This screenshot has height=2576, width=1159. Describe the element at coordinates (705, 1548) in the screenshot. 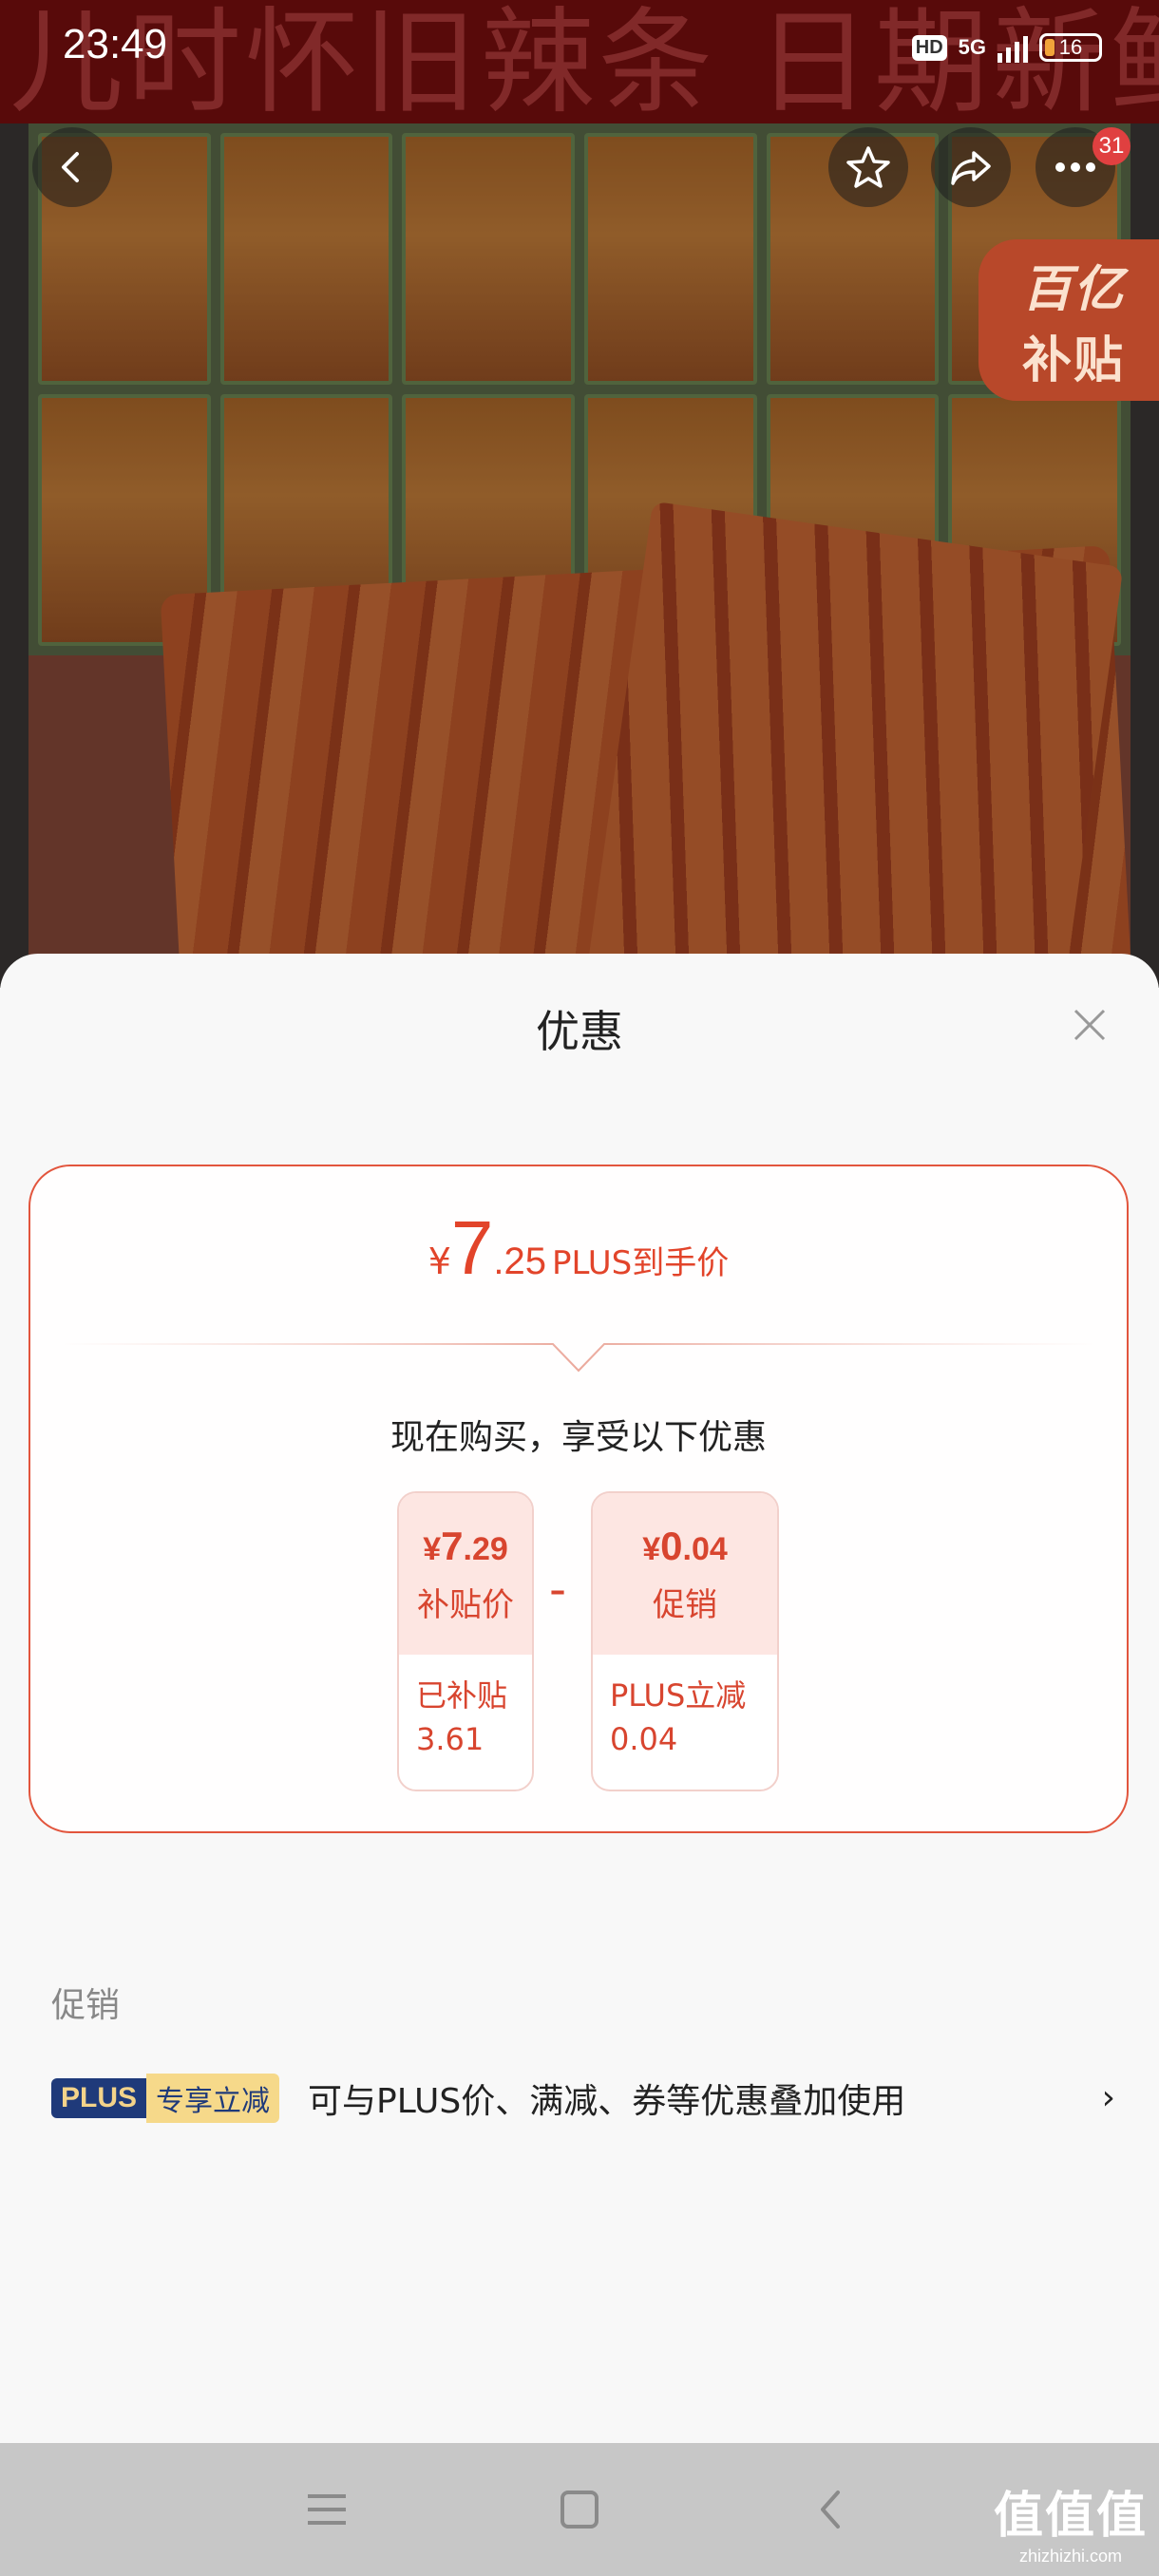

I see `promotion-decimal: .04` at that location.